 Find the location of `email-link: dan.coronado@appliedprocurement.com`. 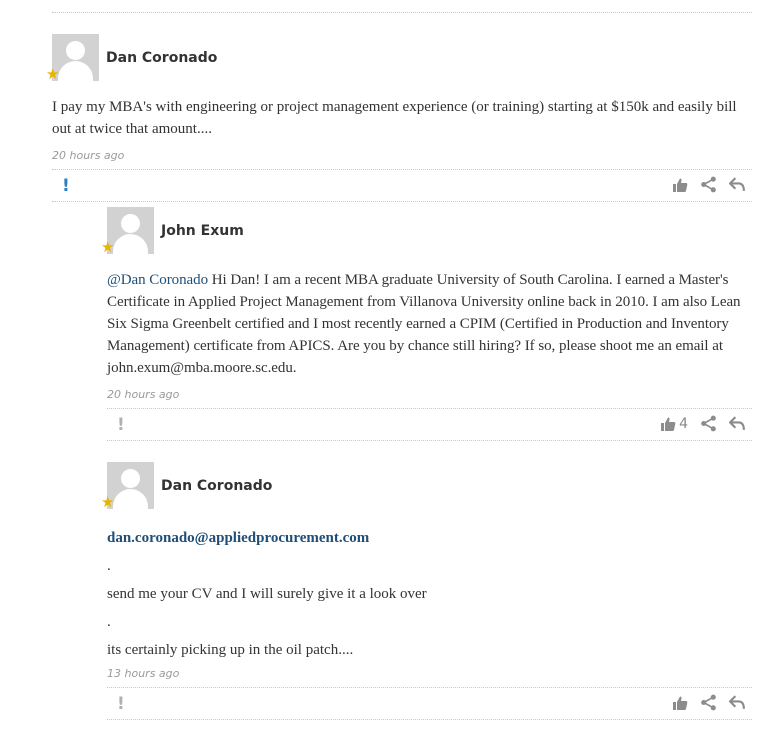

email-link: dan.coronado@appliedprocurement.com is located at coordinates (429, 538).